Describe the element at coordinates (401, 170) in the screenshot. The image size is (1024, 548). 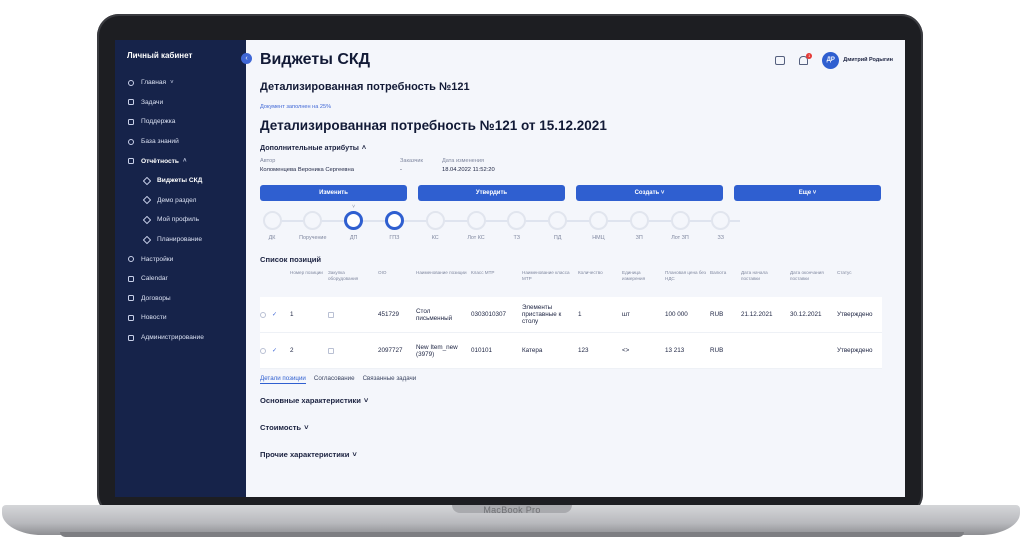
I see `attr-value: -` at that location.